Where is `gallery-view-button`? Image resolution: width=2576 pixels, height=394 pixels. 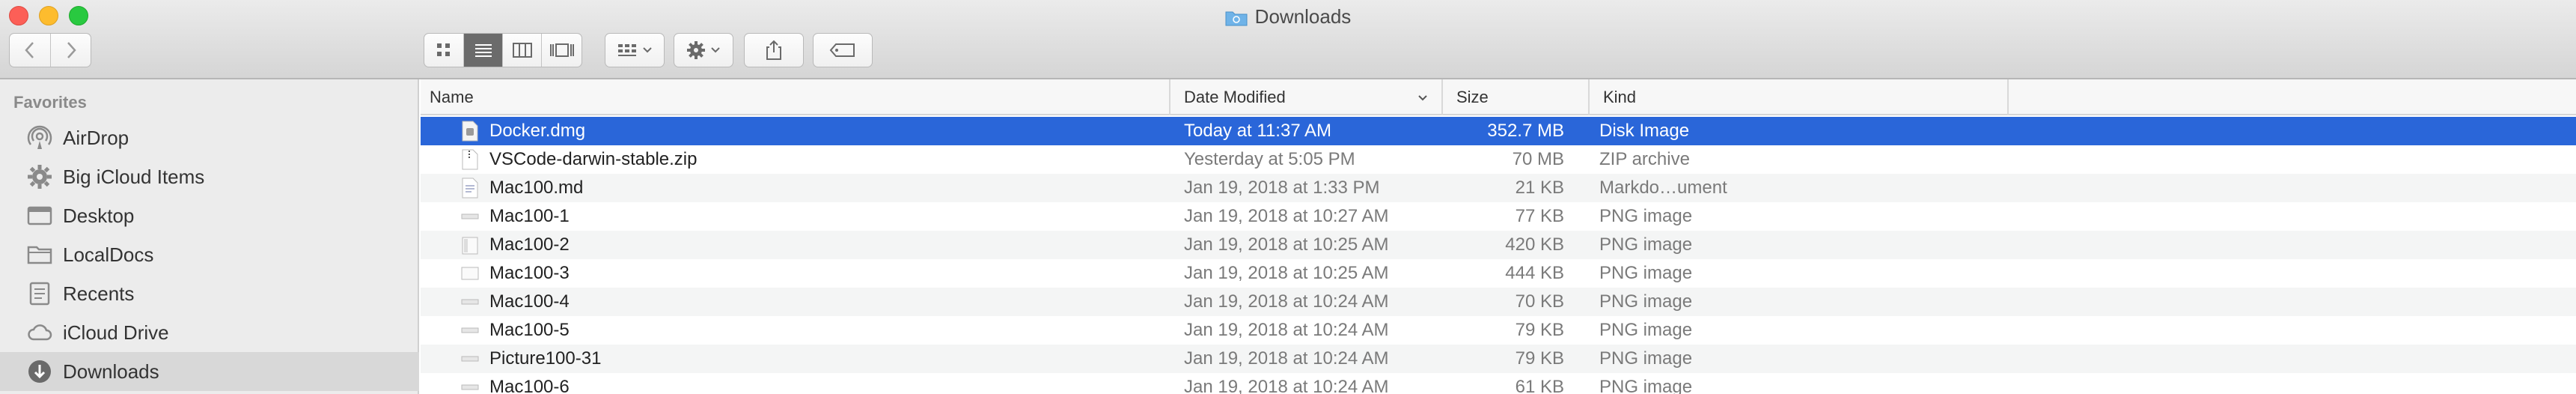
gallery-view-button is located at coordinates (561, 50).